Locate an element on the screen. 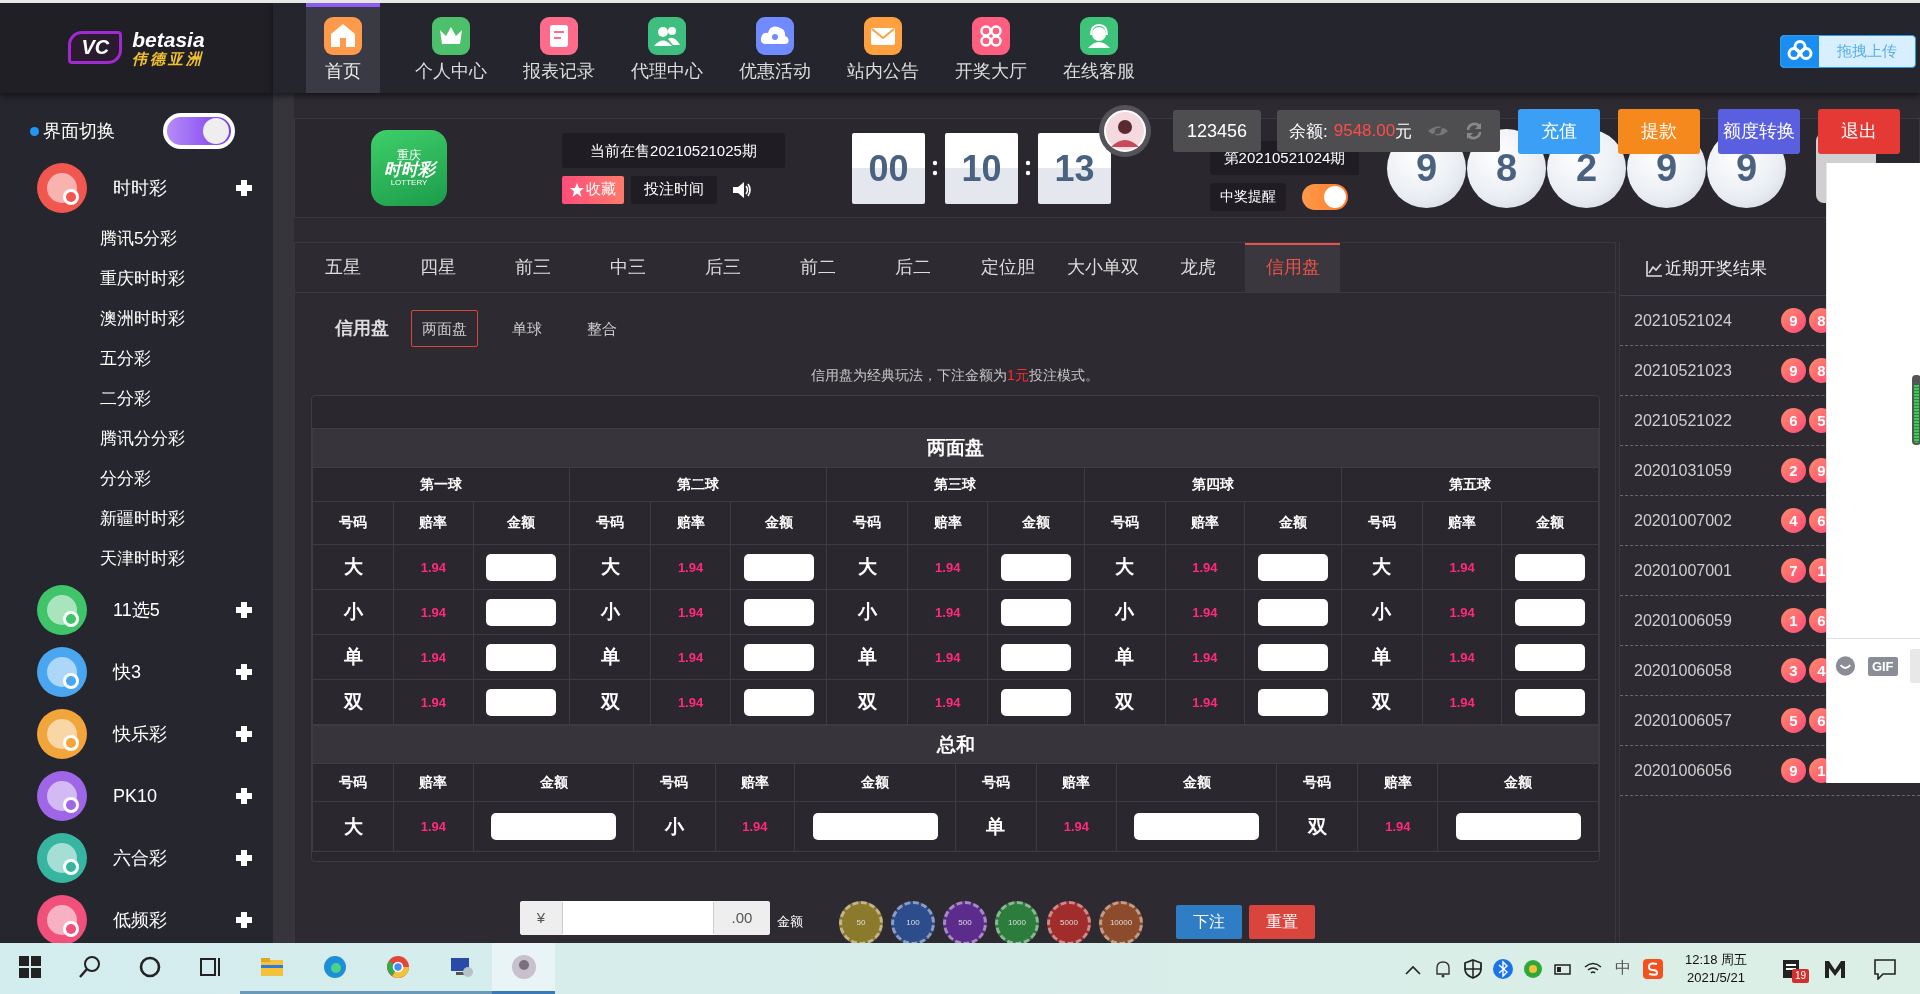 Image resolution: width=1920 pixels, height=994 pixels. column-header: 号码 is located at coordinates (1382, 523).